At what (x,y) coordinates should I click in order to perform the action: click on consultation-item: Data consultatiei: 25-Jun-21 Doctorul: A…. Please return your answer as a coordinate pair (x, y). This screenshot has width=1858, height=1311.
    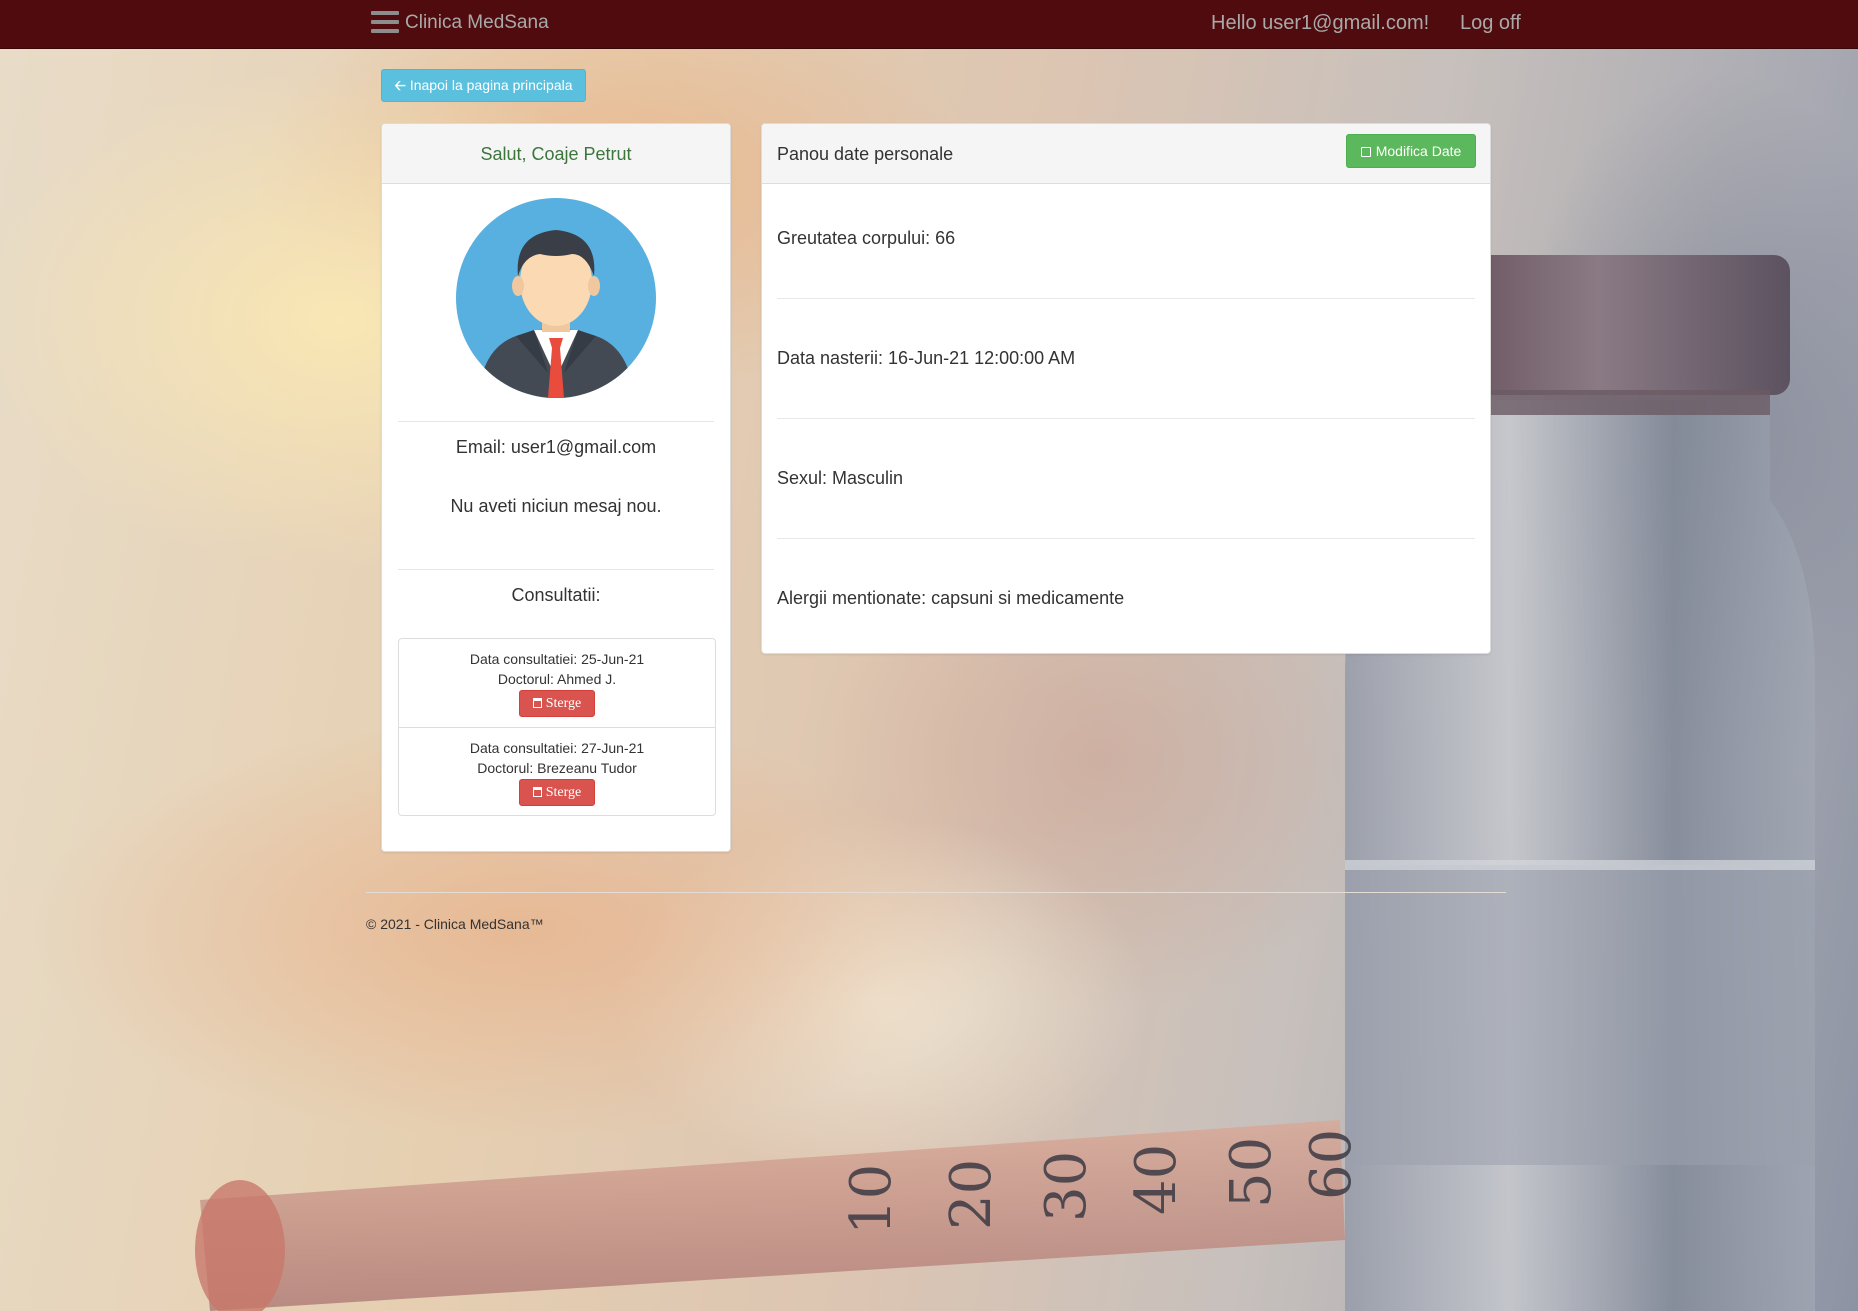
    Looking at the image, I should click on (557, 683).